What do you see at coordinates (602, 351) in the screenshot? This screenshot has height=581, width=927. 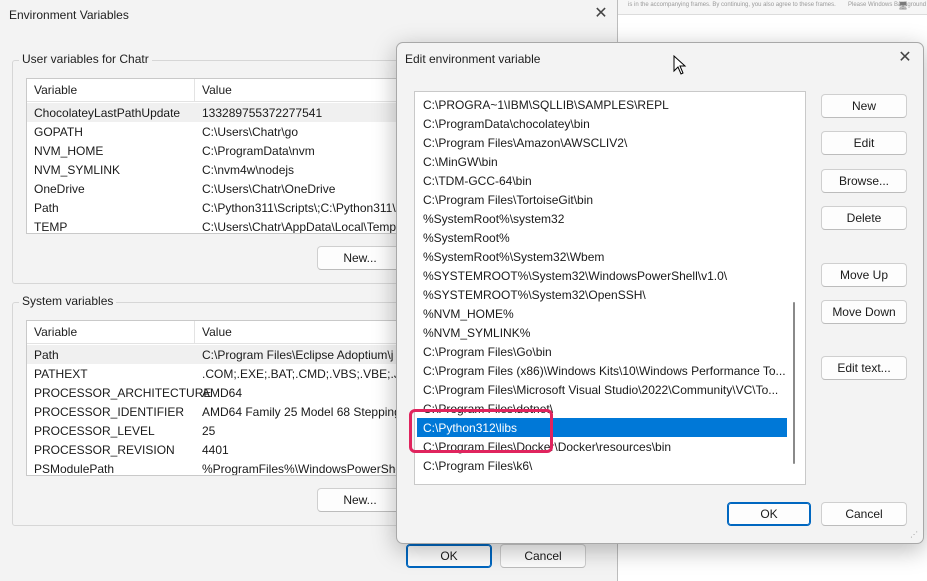 I see `list-item: C:\Program Files\Go\bin` at bounding box center [602, 351].